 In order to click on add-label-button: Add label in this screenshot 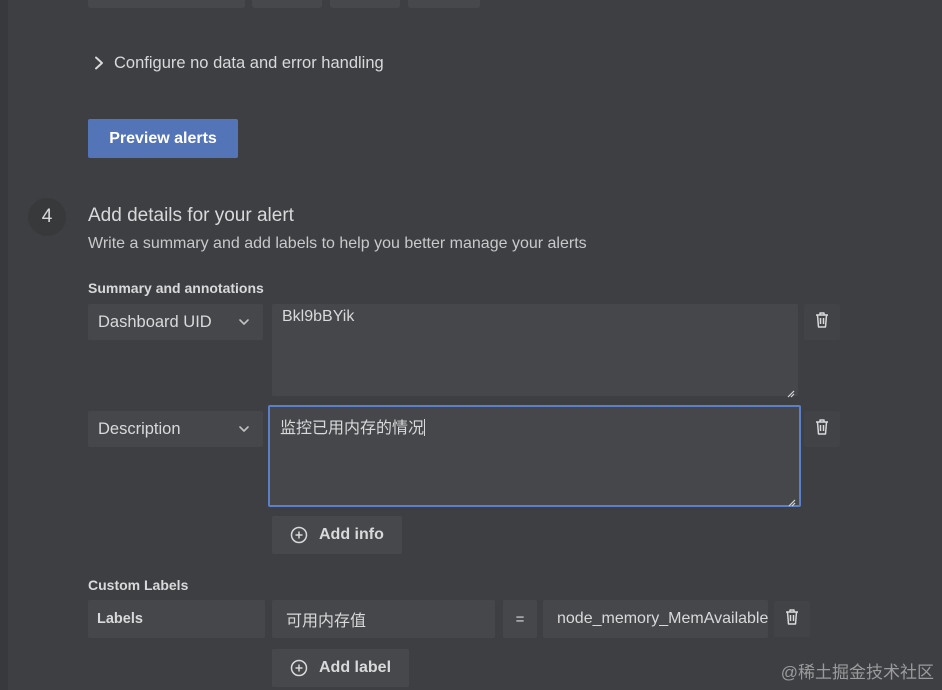, I will do `click(341, 668)`.